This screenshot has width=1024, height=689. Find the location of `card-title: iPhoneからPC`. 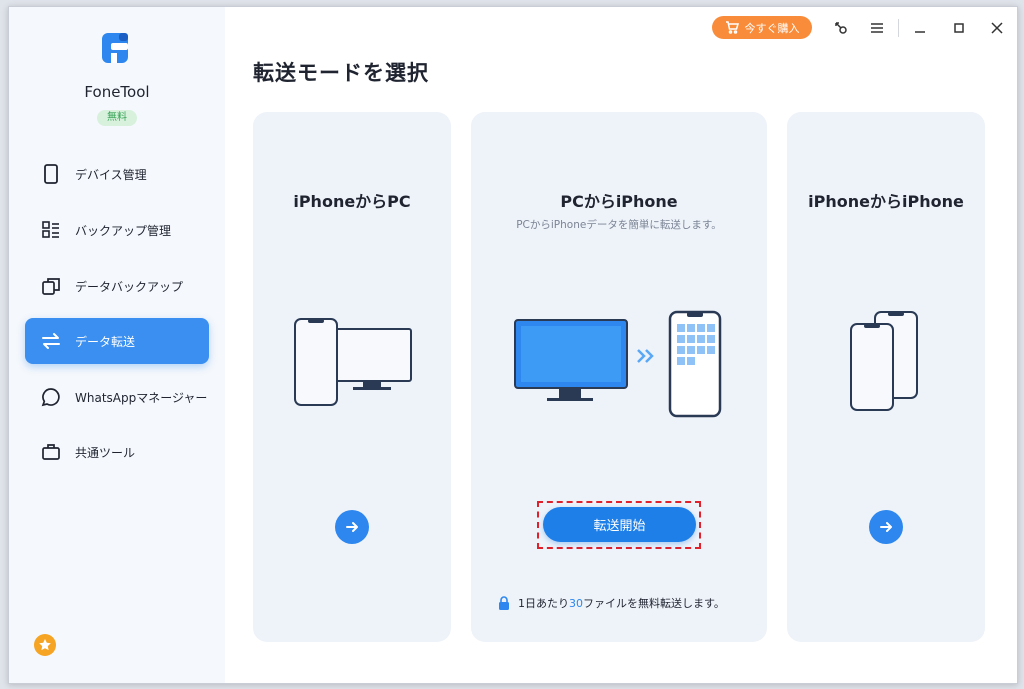

card-title: iPhoneからPC is located at coordinates (352, 201).